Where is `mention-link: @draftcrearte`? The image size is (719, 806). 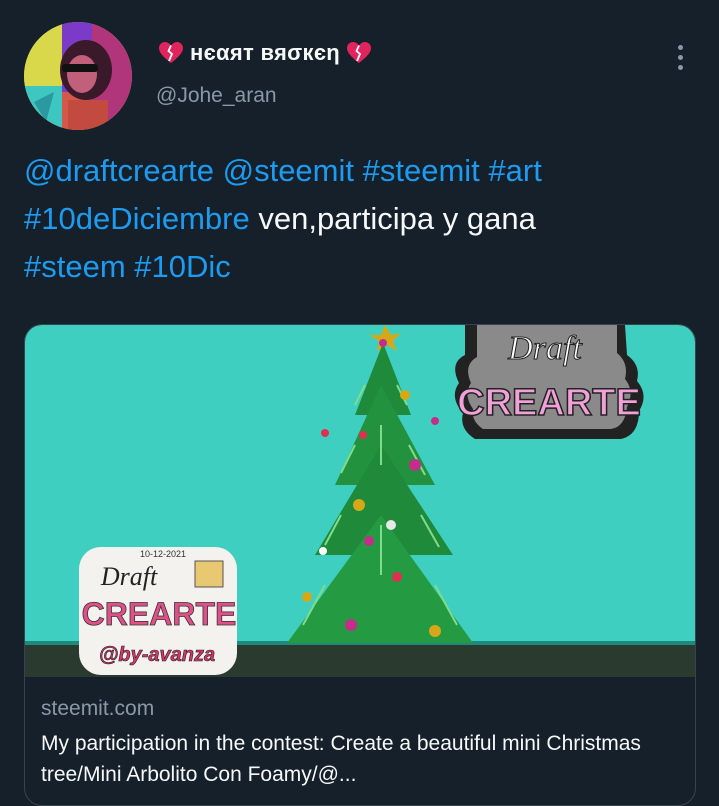 mention-link: @draftcrearte is located at coordinates (119, 170).